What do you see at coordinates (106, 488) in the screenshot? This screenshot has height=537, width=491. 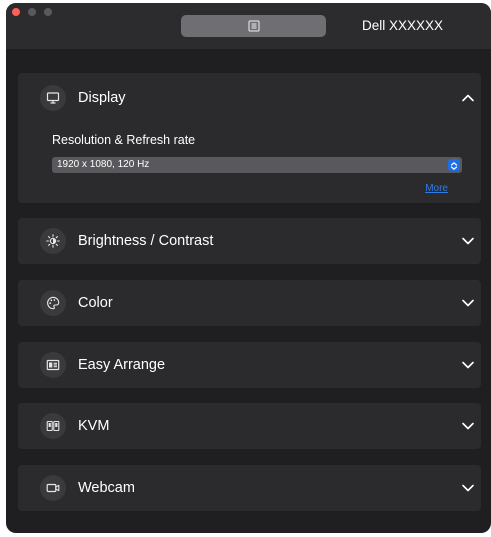 I see `section-title: Webcam` at bounding box center [106, 488].